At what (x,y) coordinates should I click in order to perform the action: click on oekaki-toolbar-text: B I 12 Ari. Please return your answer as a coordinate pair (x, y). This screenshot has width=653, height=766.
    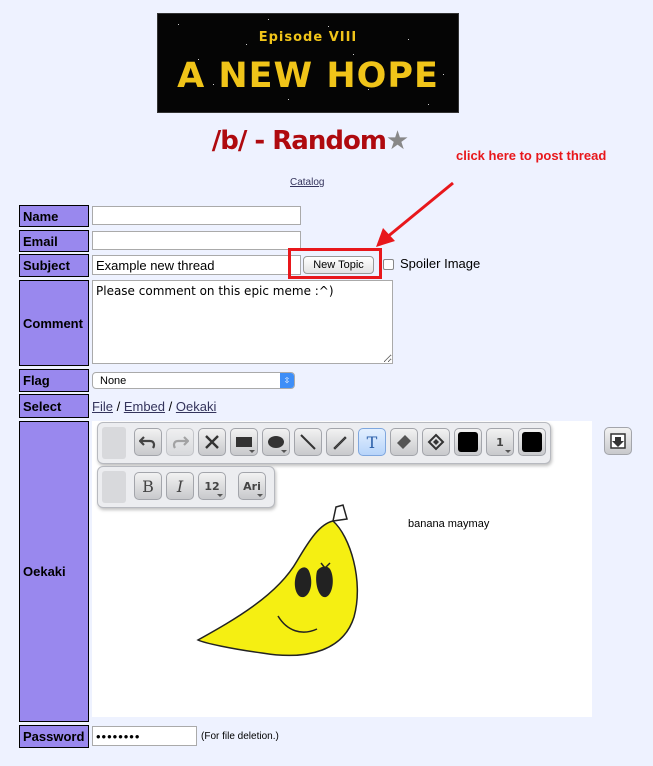
    Looking at the image, I should click on (186, 487).